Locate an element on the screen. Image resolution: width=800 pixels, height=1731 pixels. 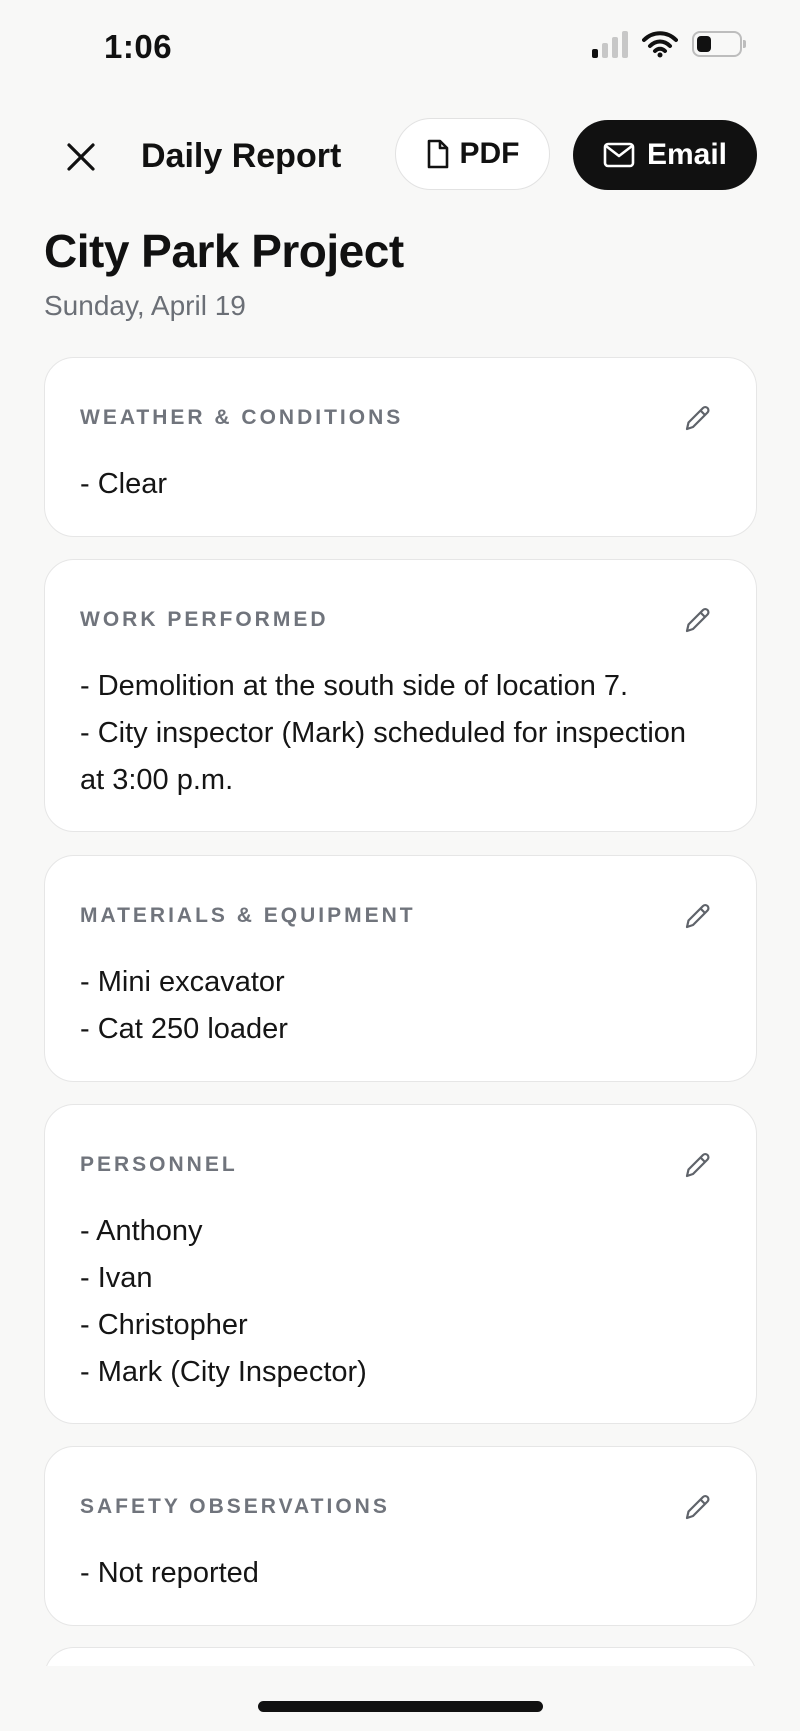
list-item: - Cat 250 loader is located at coordinates (184, 1029).